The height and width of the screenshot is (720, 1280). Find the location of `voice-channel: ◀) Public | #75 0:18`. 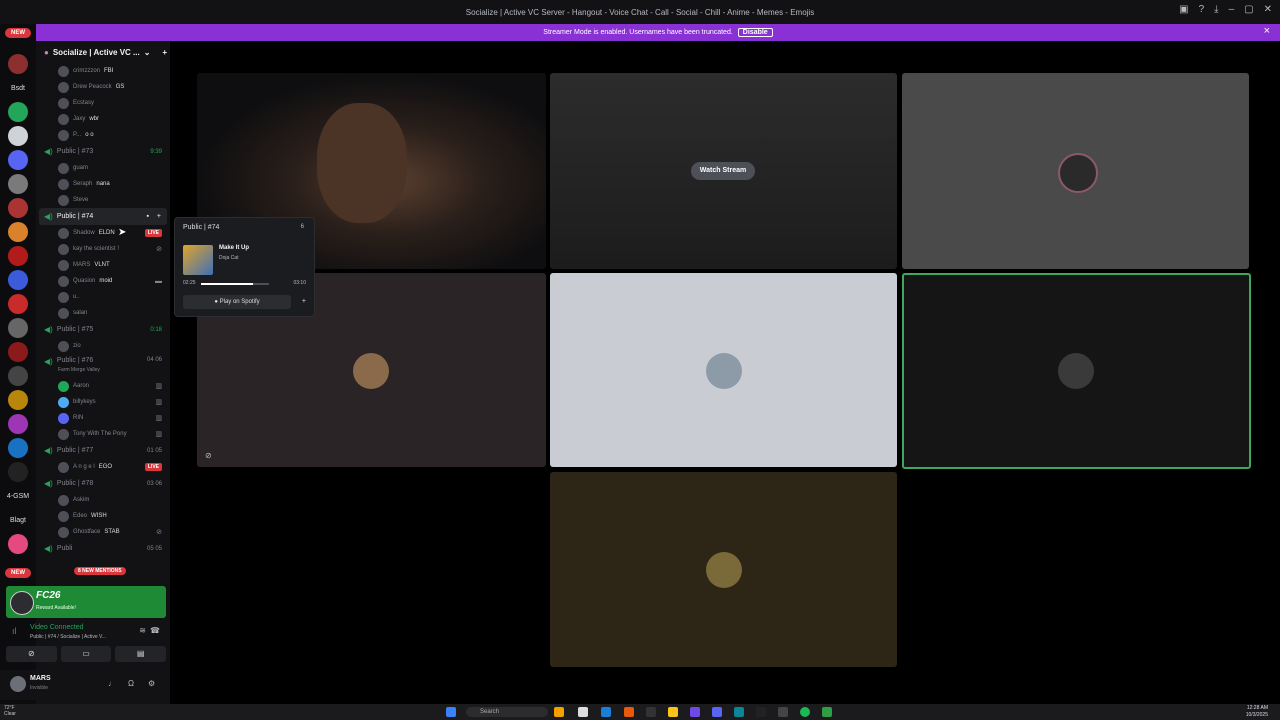

voice-channel: ◀) Public | #75 0:18 is located at coordinates (103, 329).